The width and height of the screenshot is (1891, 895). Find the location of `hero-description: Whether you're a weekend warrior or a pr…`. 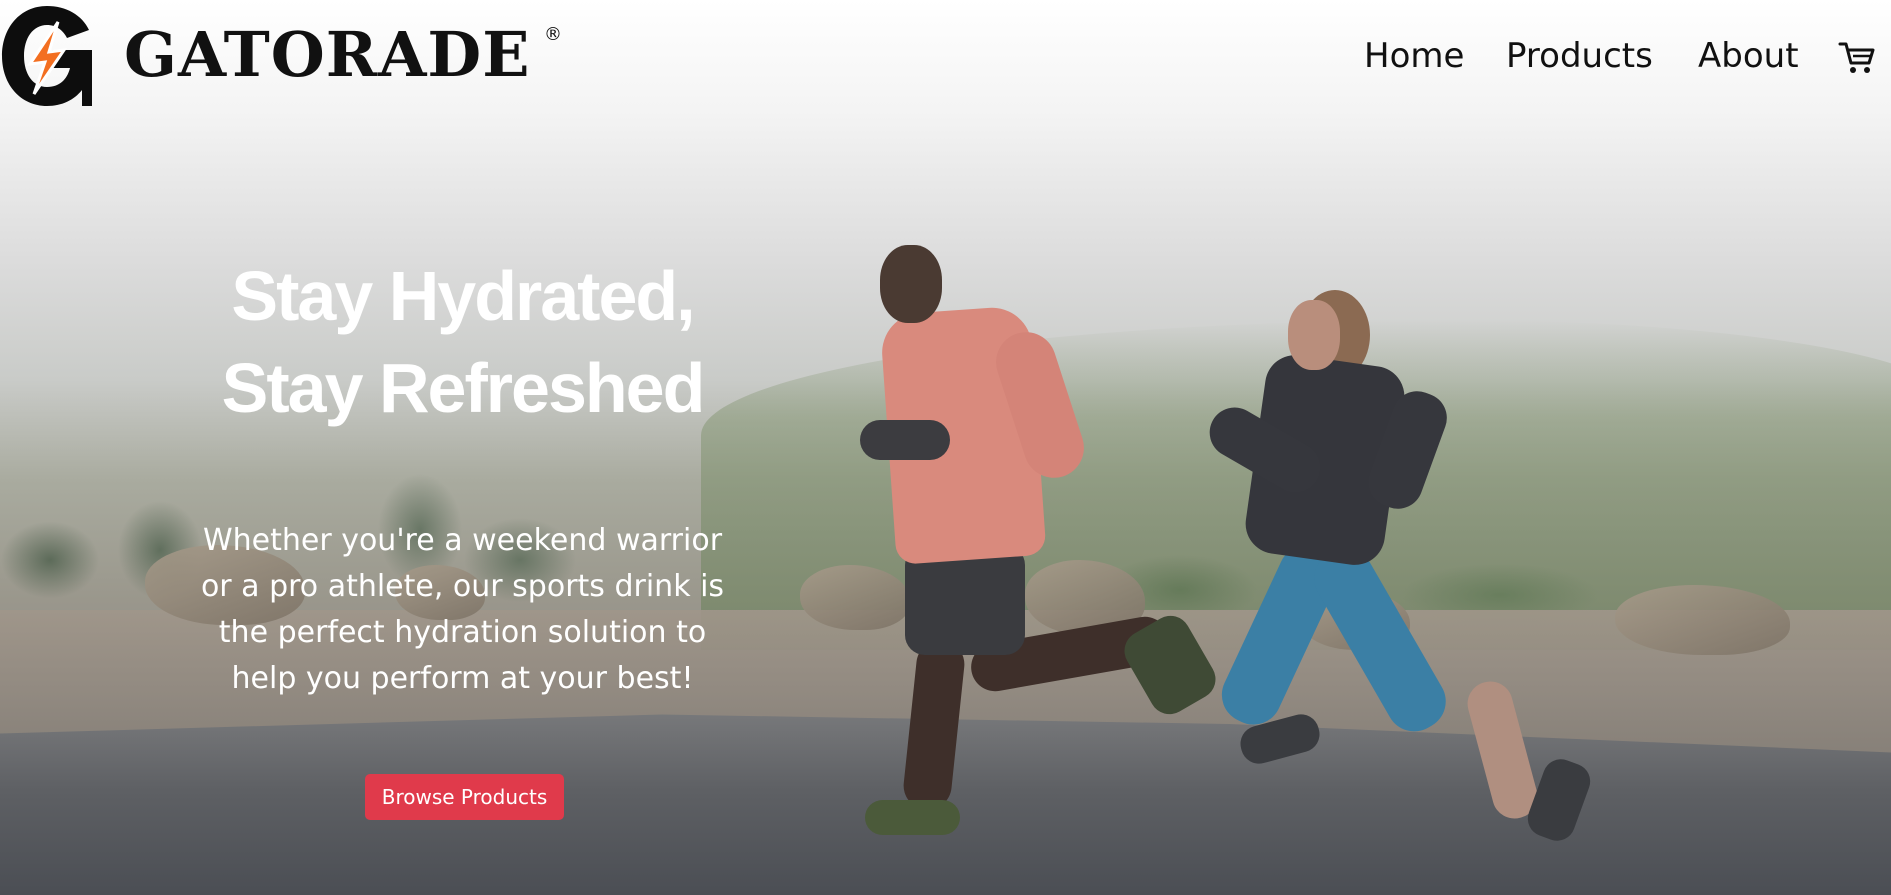

hero-description: Whether you're a weekend warrior or a pr… is located at coordinates (462, 609).